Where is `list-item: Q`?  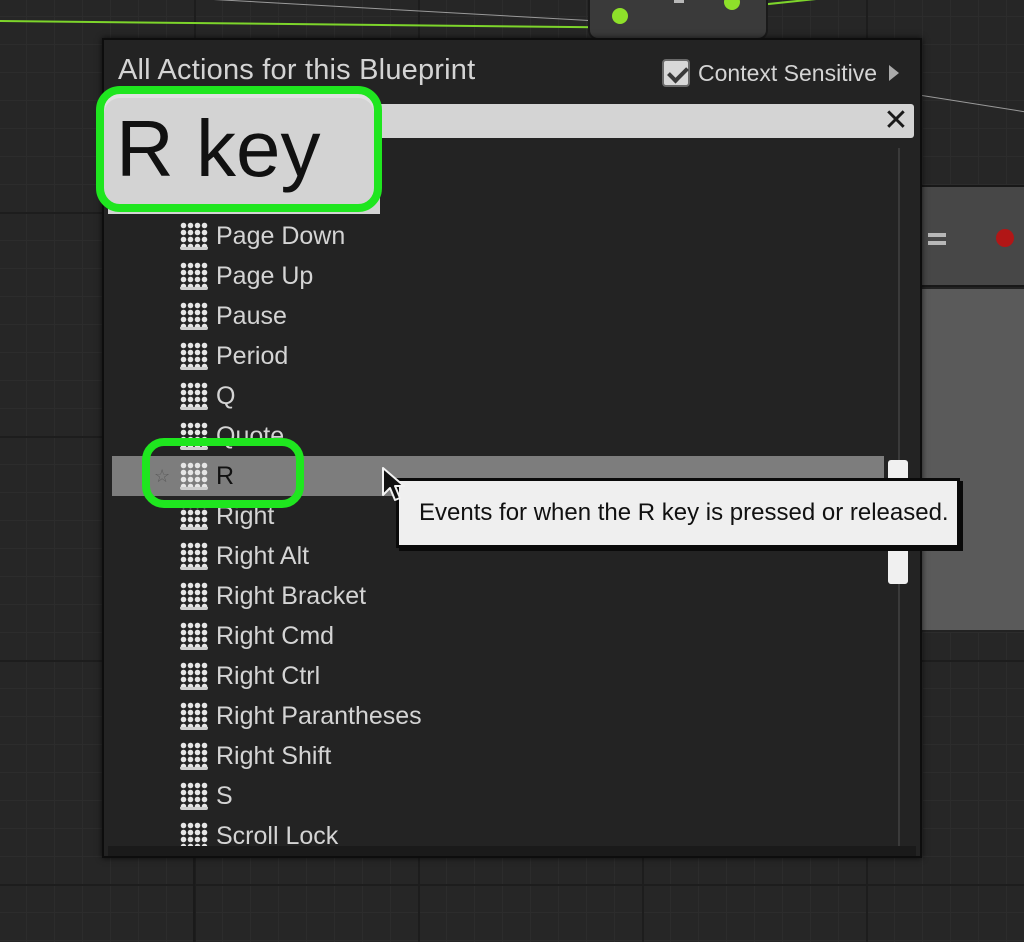 list-item: Q is located at coordinates (498, 396).